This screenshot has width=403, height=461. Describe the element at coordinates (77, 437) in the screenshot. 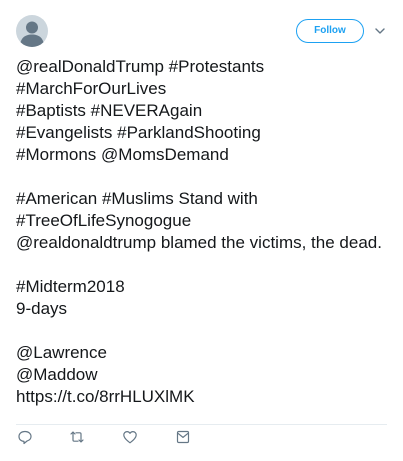

I see `retweet-icon` at that location.